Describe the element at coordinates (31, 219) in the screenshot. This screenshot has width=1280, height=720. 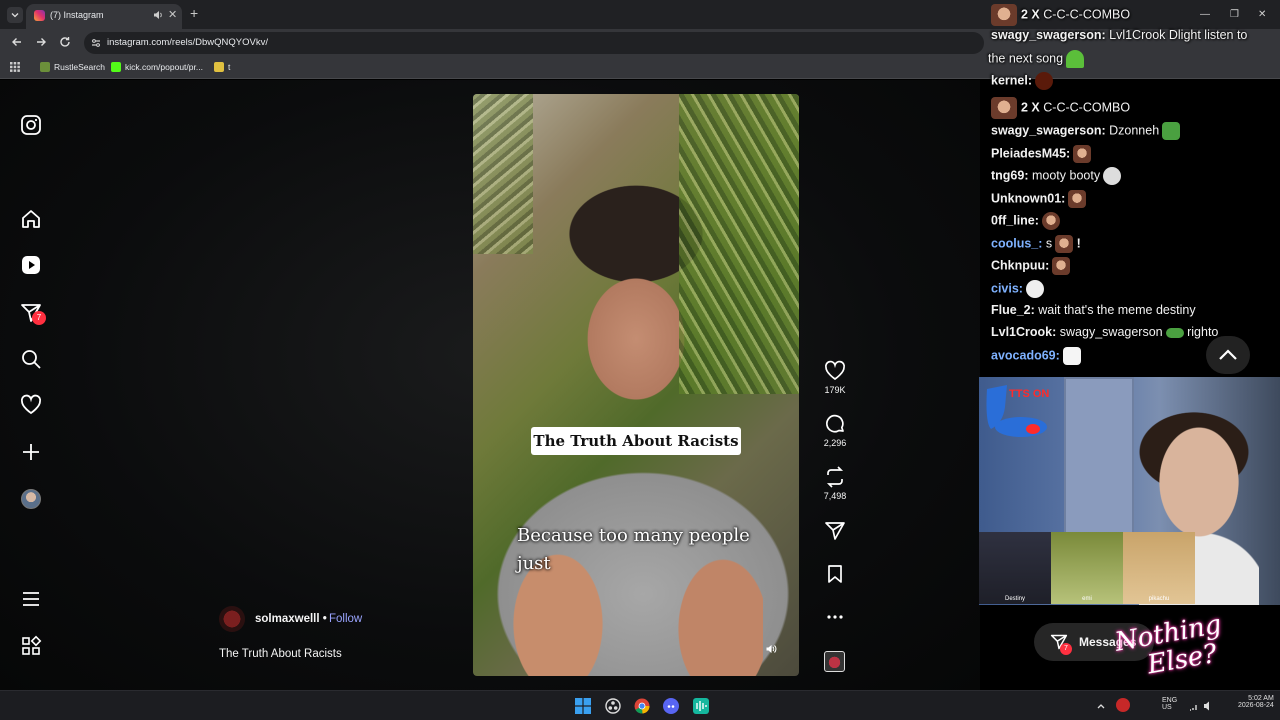
I see `home-icon` at that location.